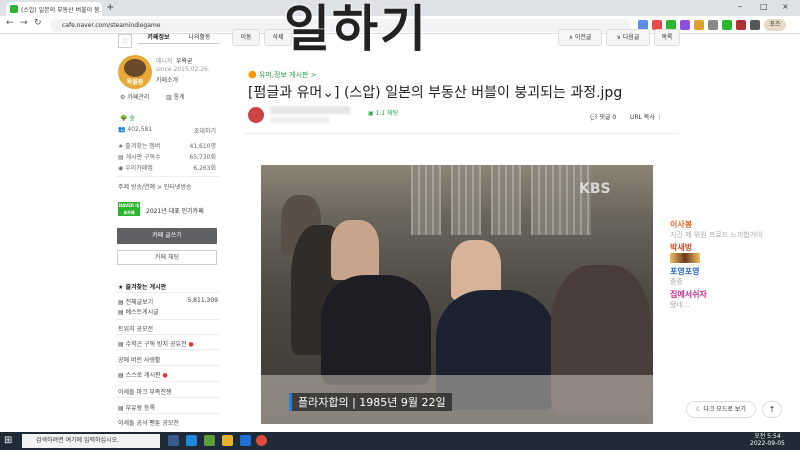  I want to click on board-link-label: 유머,정보 게시판 >, so click(287, 75).